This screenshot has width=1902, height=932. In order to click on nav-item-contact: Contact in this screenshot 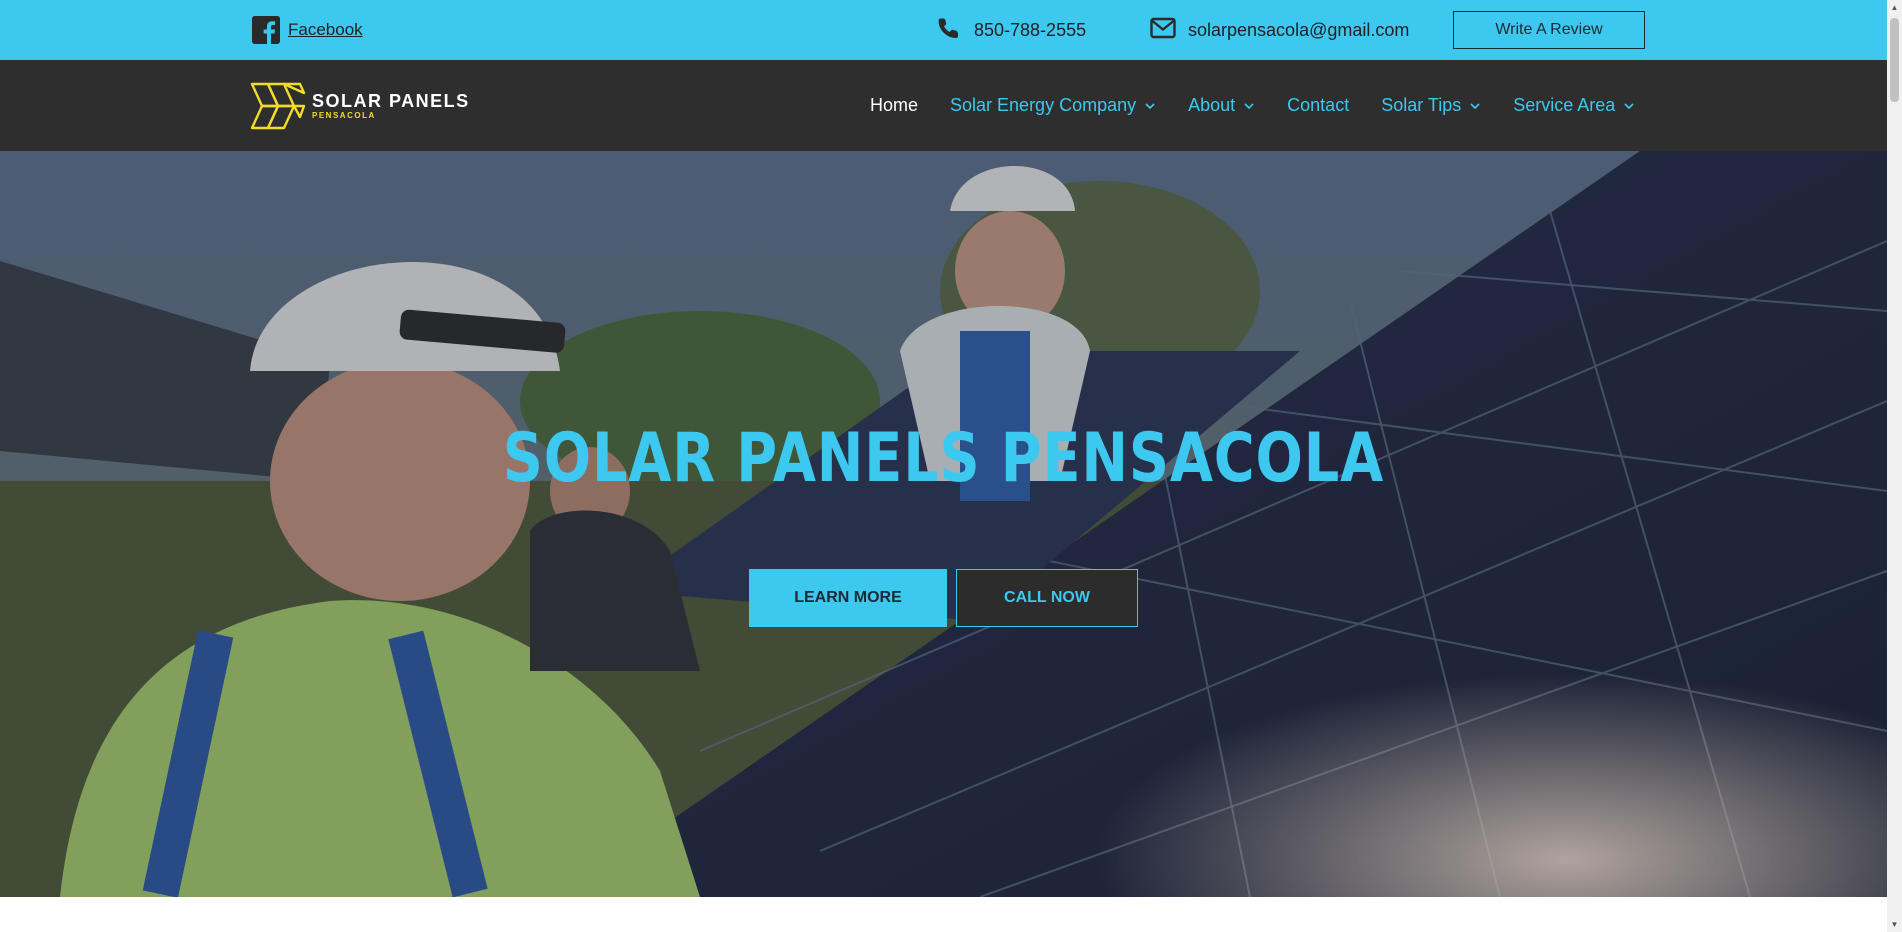, I will do `click(1318, 105)`.